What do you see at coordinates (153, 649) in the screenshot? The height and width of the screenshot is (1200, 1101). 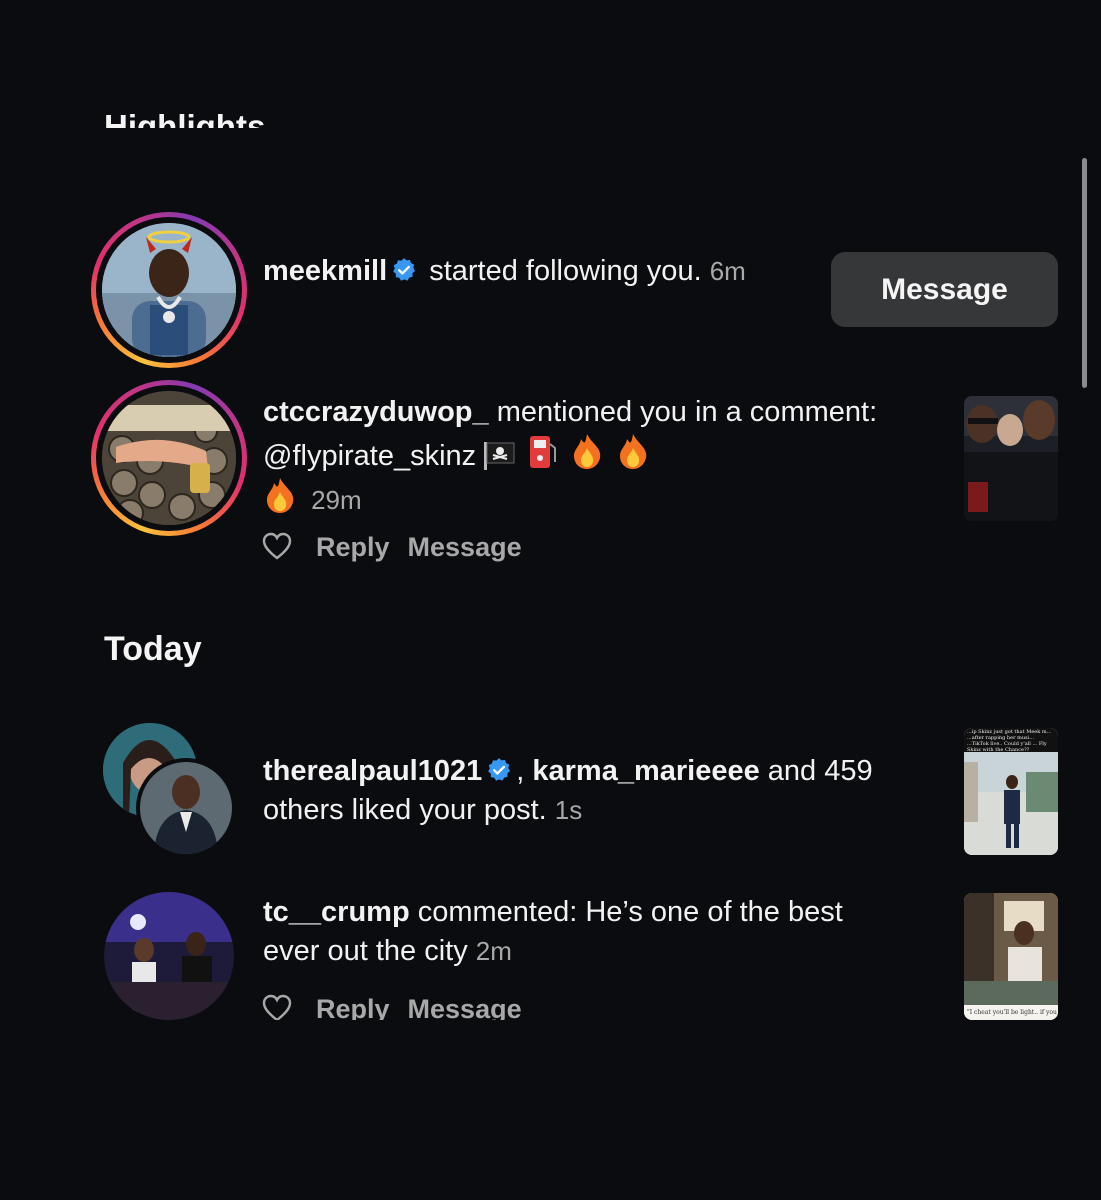 I see `section-title-today: Today` at bounding box center [153, 649].